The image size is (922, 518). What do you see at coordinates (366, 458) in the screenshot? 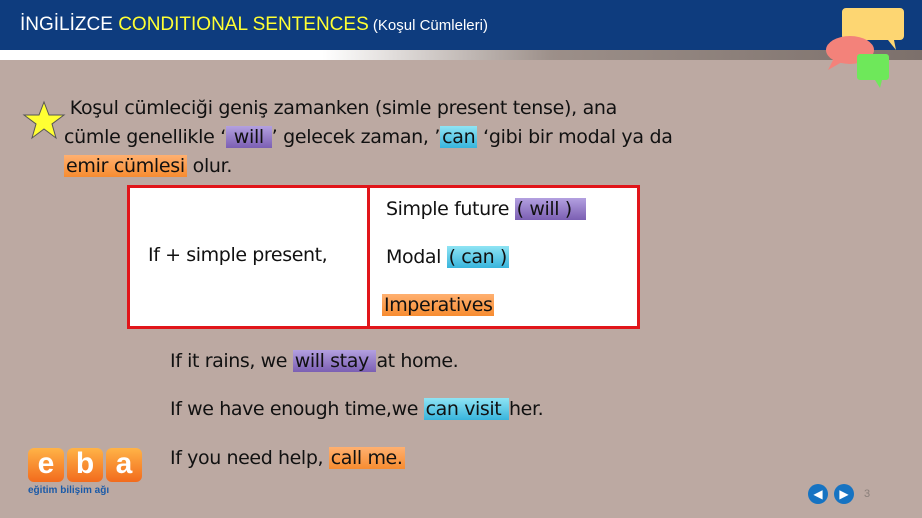
I see `highlight-call-me: call me.` at bounding box center [366, 458].